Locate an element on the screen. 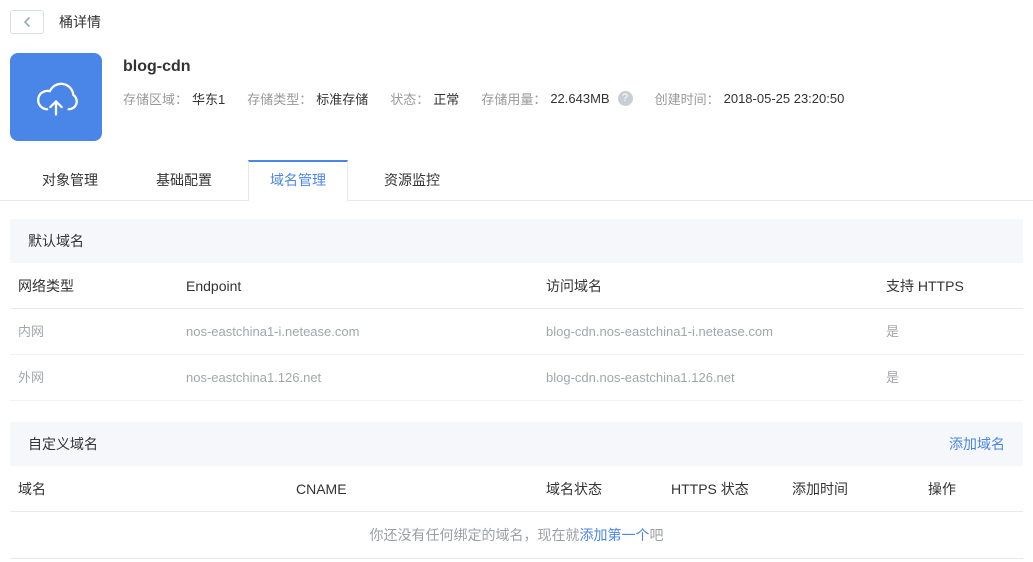 The width and height of the screenshot is (1033, 562). meta-storage-usage: 存储用量： 22.643MB ? is located at coordinates (557, 98).